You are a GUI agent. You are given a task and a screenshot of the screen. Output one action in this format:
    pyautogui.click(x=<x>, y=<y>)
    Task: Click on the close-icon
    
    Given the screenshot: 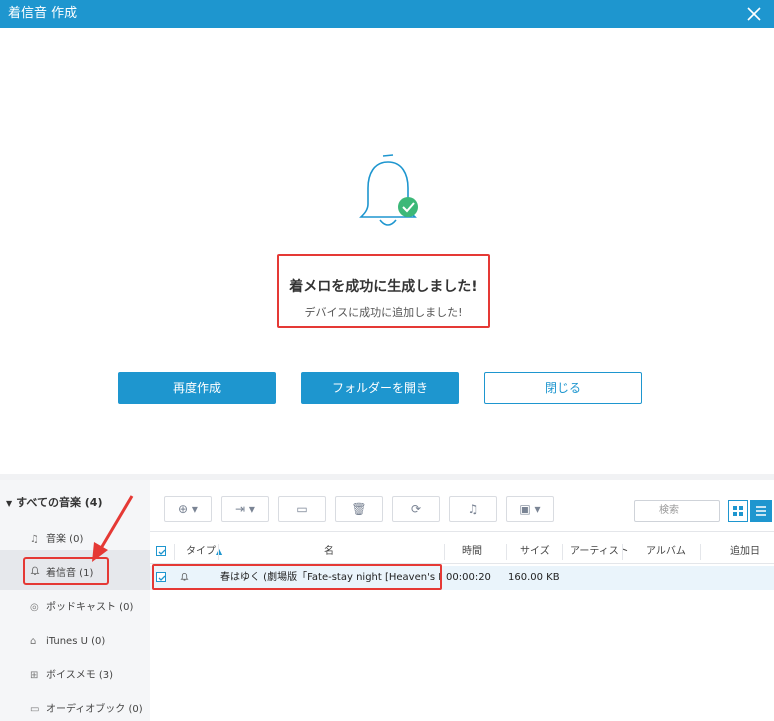 What is the action you would take?
    pyautogui.click(x=754, y=14)
    